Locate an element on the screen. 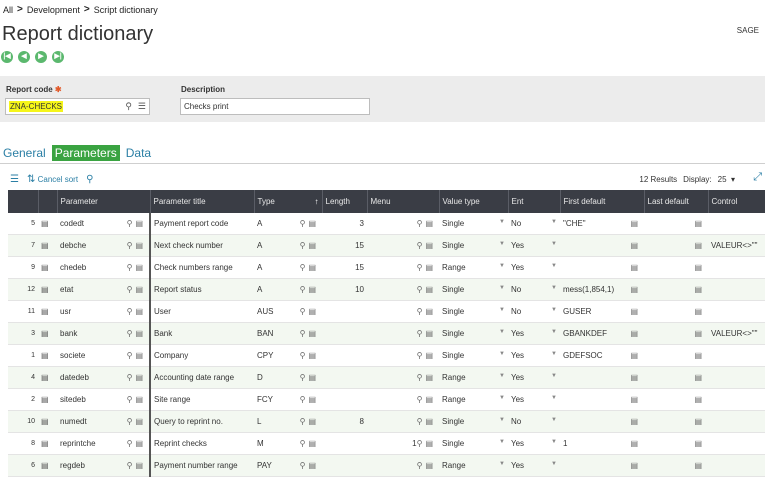  parameter-cell: regdeb ⚲▤ is located at coordinates (104, 465).